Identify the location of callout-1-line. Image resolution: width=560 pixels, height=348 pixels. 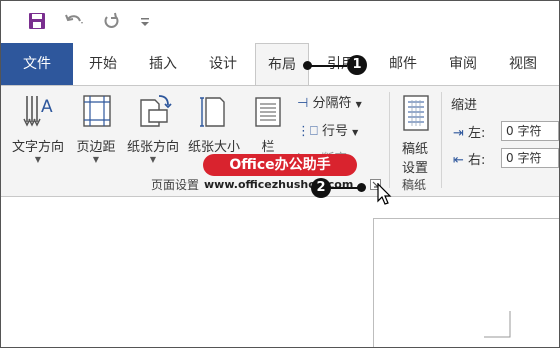
(327, 66).